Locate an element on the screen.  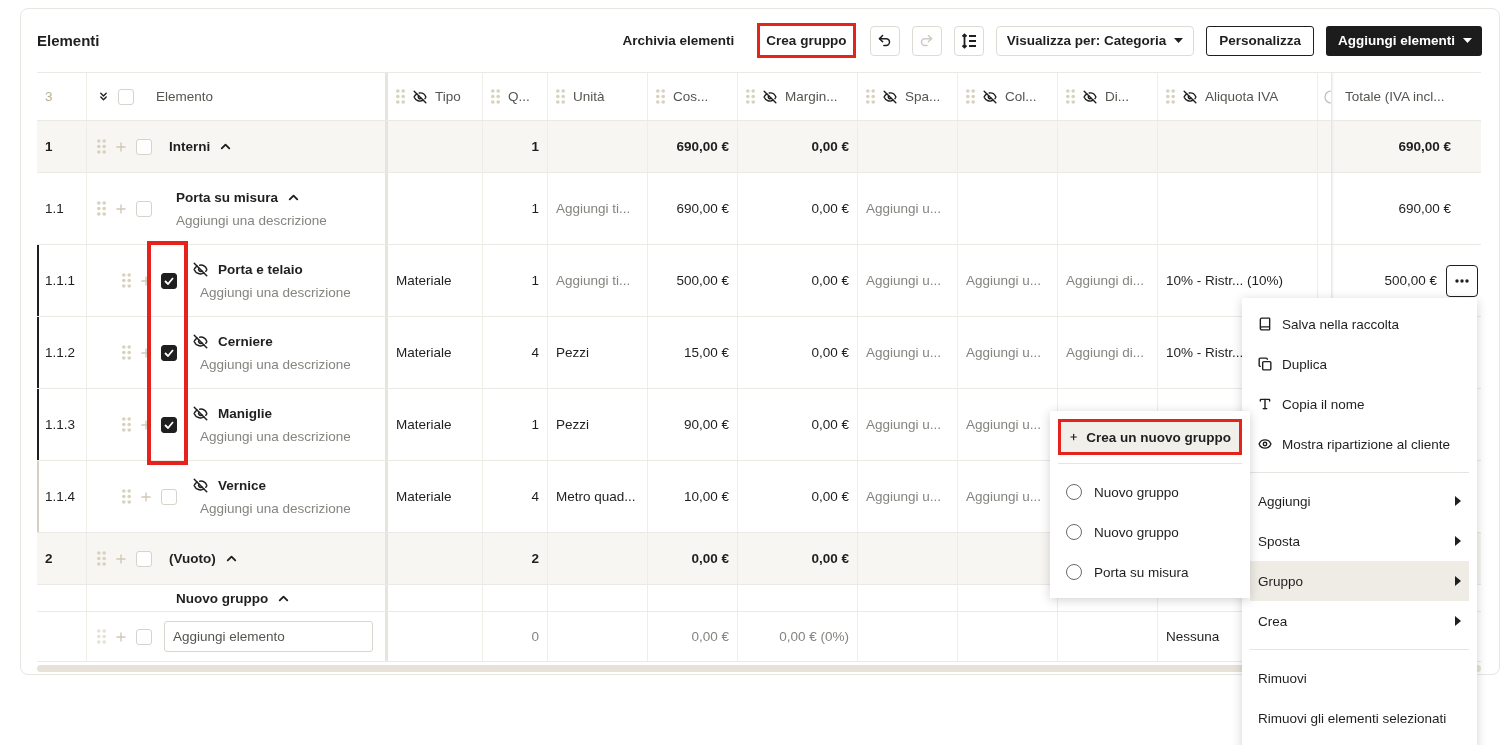
item-name: Porta e telaio is located at coordinates (260, 269).